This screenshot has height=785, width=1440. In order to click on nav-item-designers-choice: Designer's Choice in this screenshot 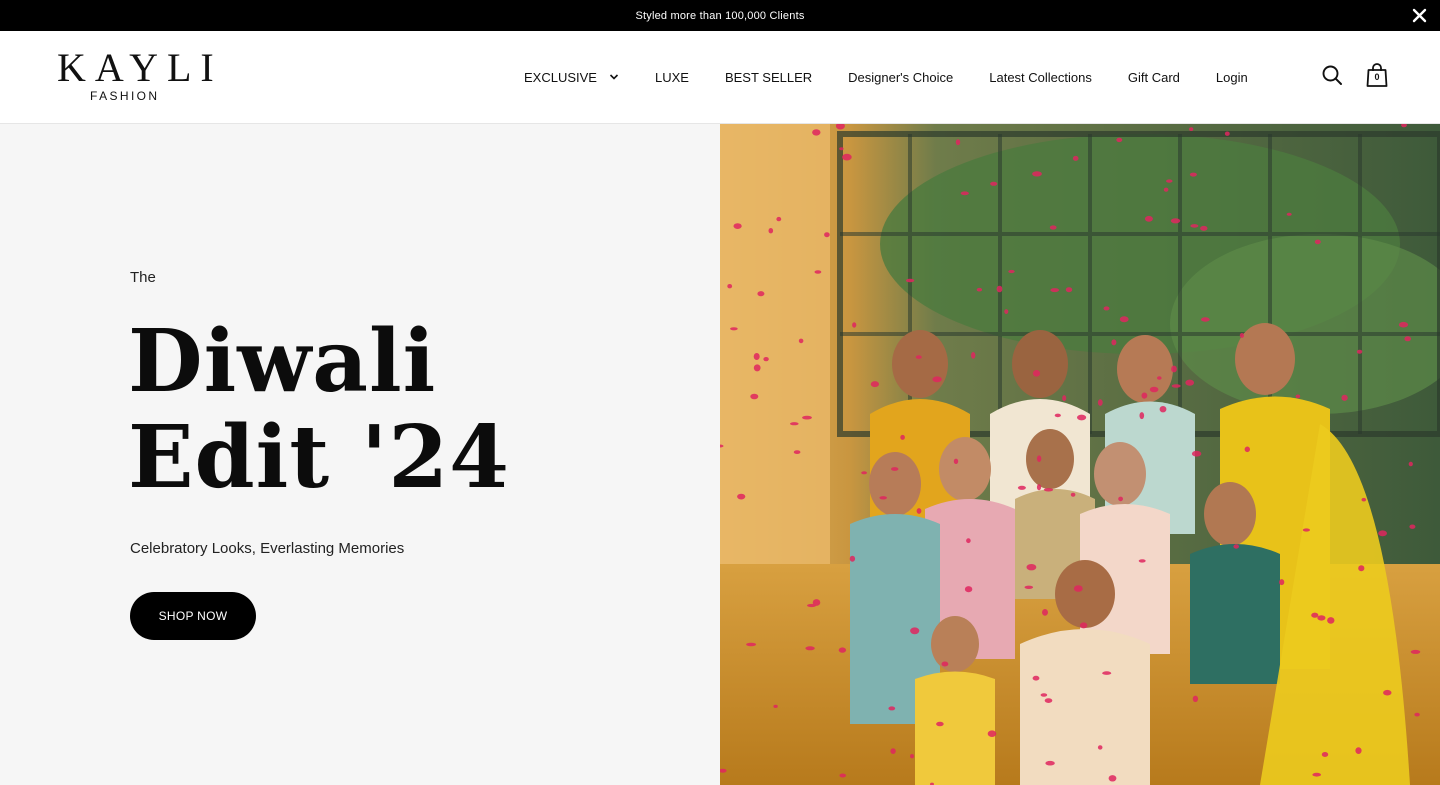, I will do `click(900, 77)`.